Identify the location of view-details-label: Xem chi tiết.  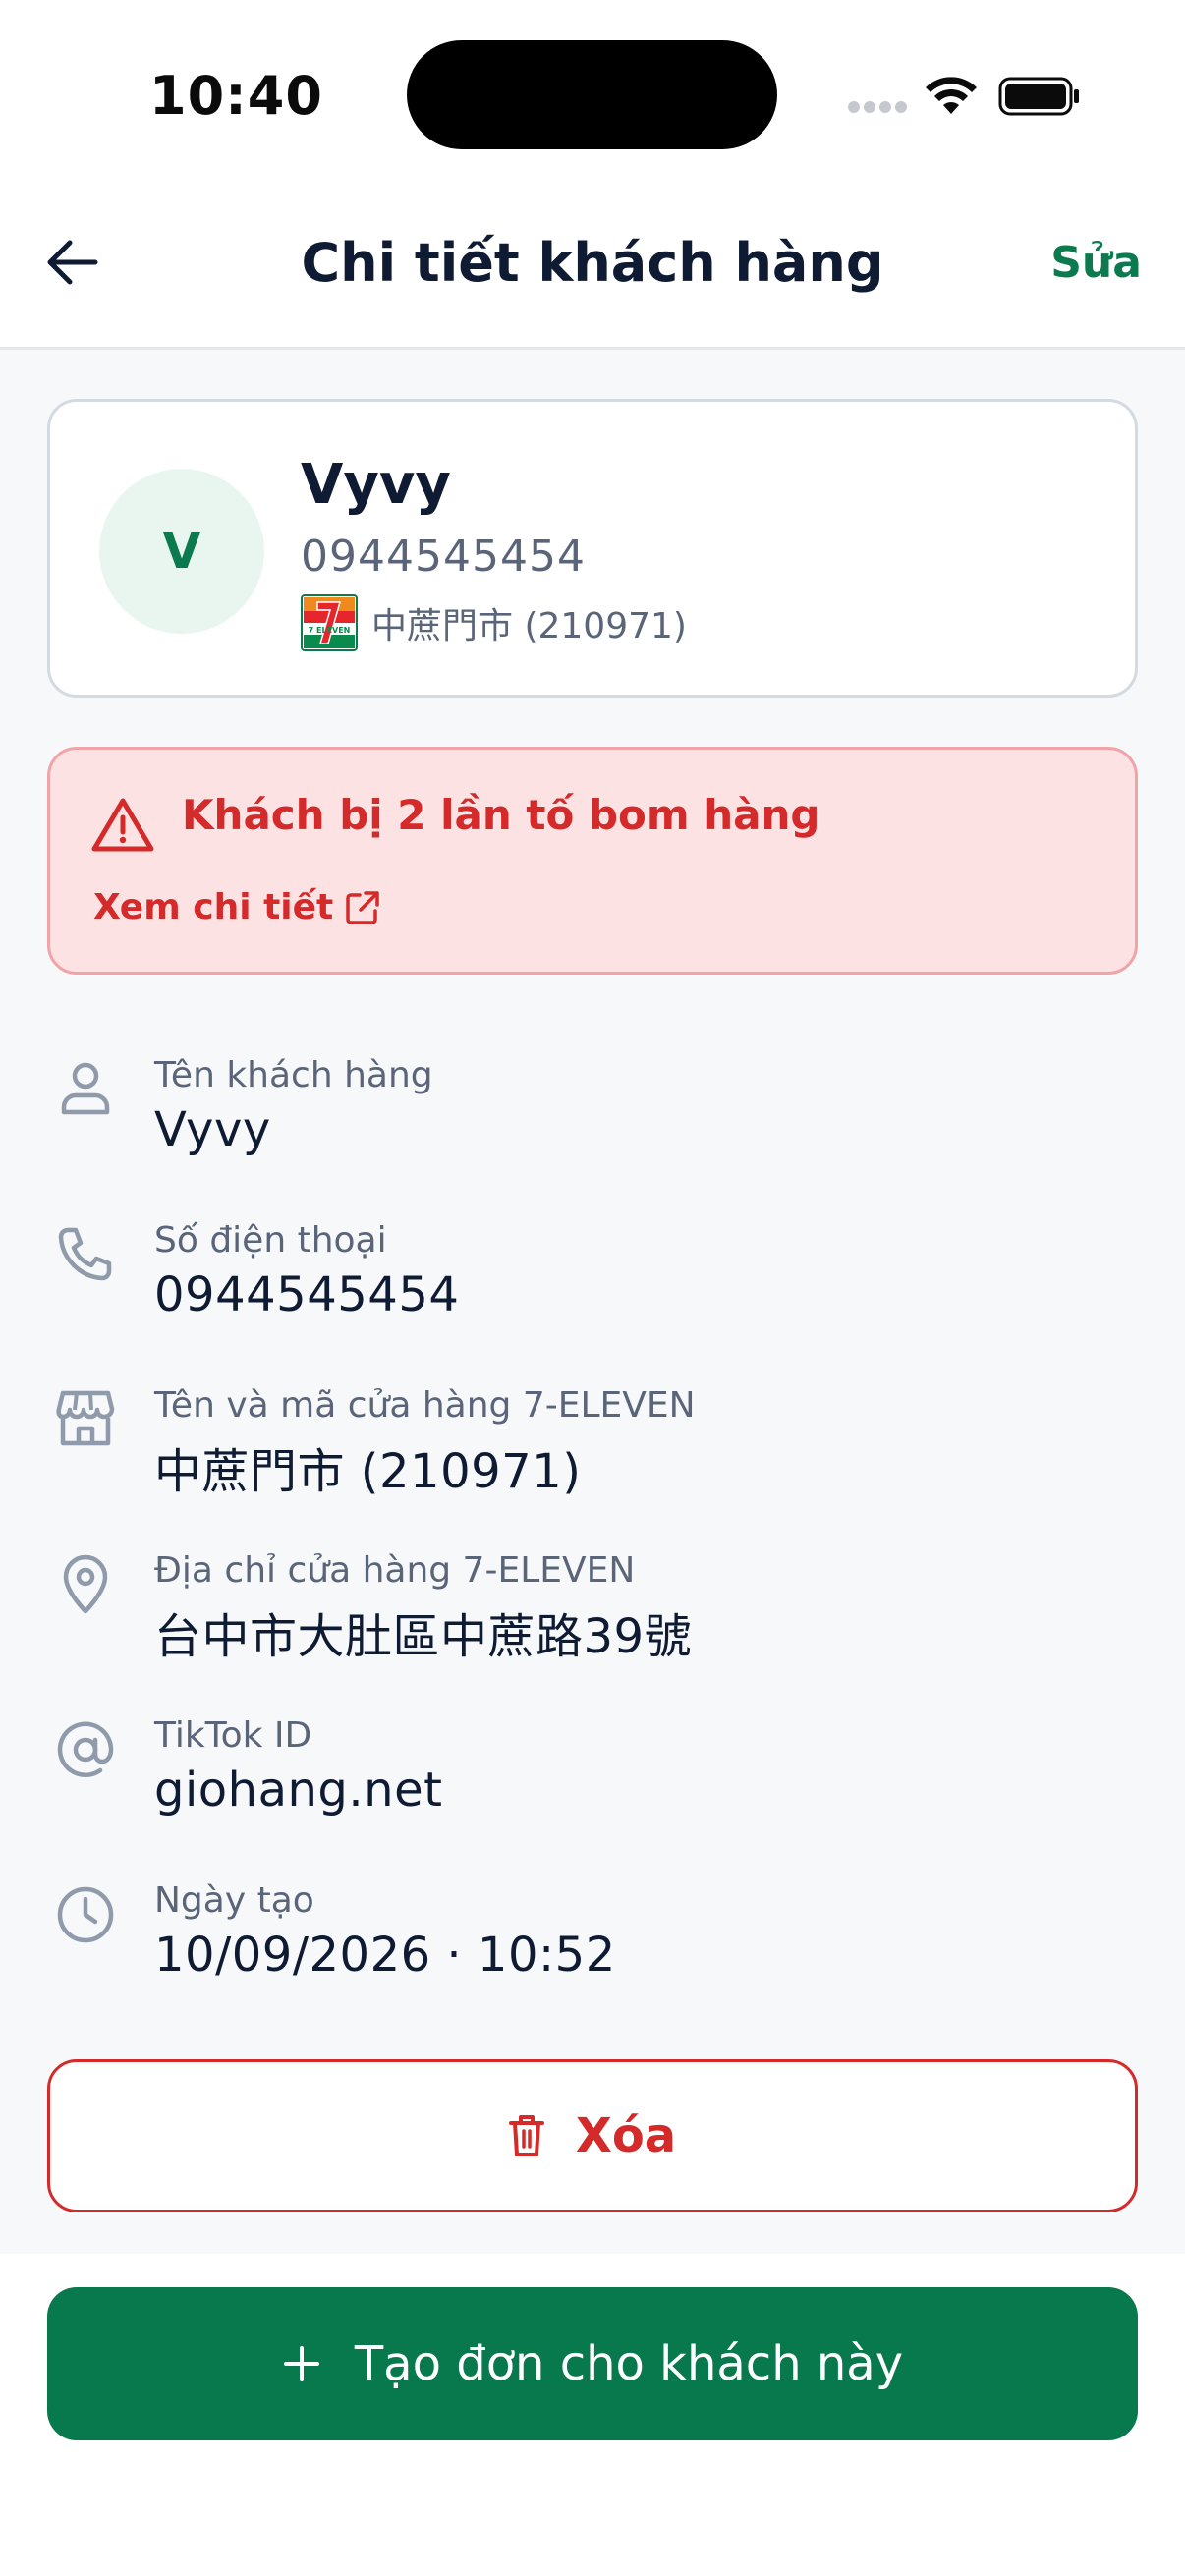
(214, 907).